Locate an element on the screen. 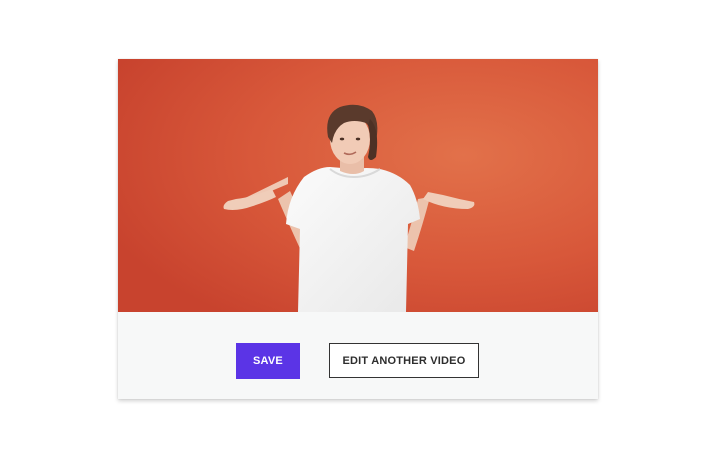 The height and width of the screenshot is (456, 715). edit-another-video-button: EDIT ANOTHER VIDEO is located at coordinates (404, 360).